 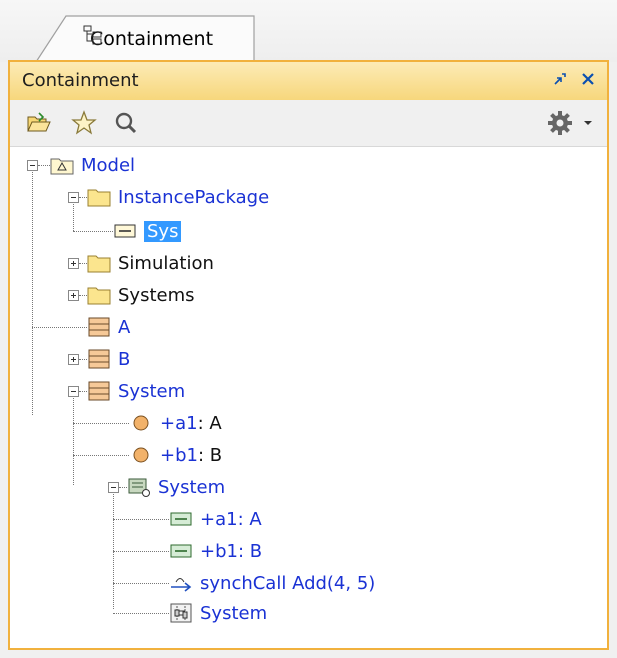 I want to click on toolbar, so click(x=308, y=123).